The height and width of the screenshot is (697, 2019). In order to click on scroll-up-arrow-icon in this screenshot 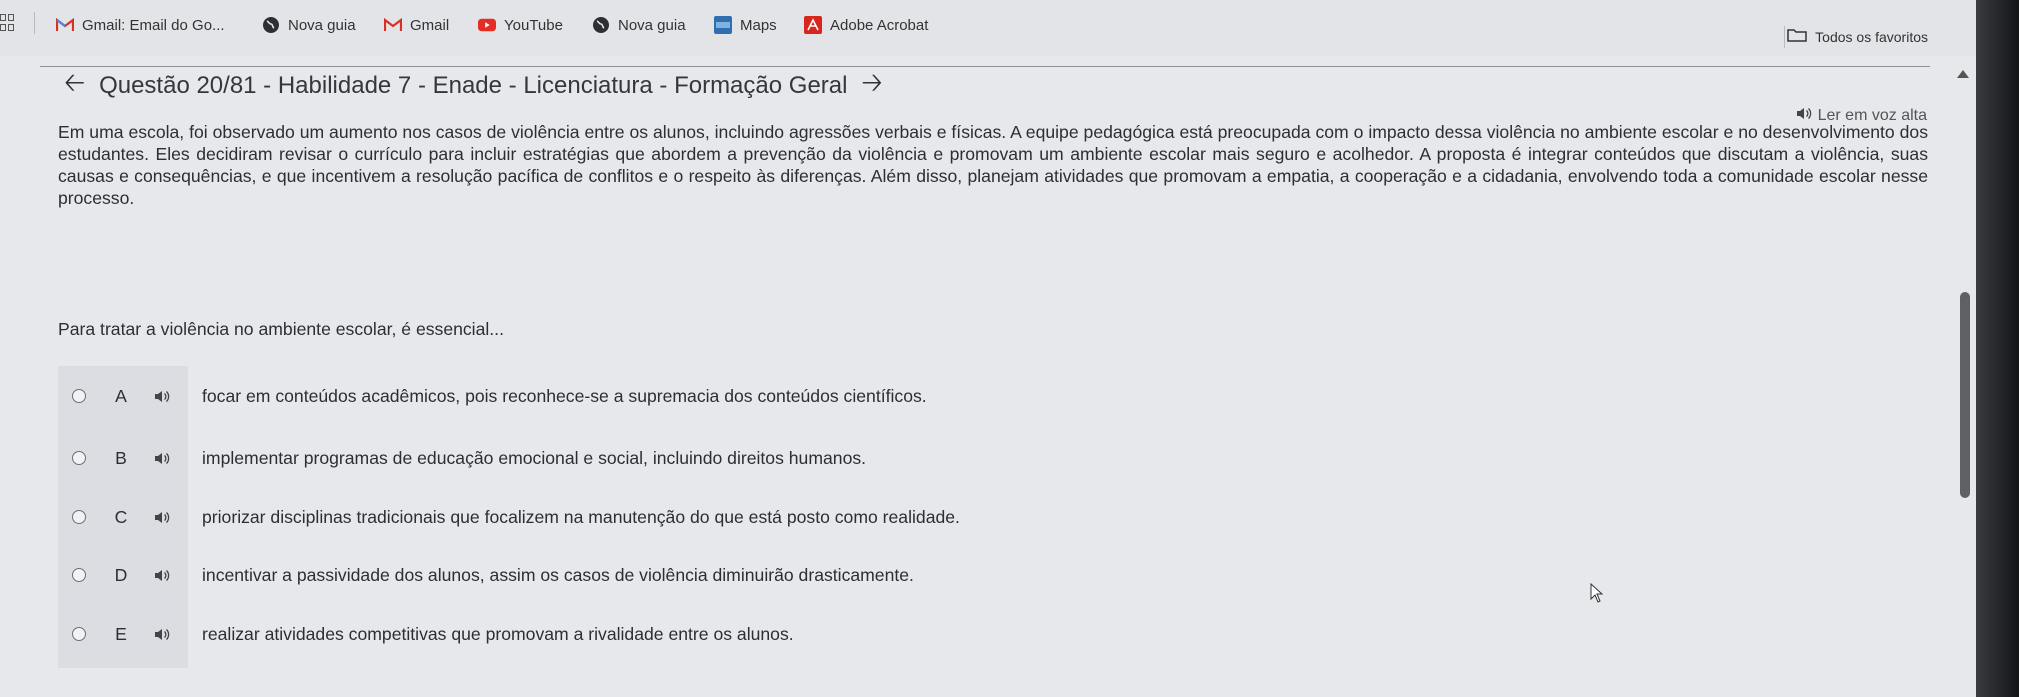, I will do `click(1963, 74)`.